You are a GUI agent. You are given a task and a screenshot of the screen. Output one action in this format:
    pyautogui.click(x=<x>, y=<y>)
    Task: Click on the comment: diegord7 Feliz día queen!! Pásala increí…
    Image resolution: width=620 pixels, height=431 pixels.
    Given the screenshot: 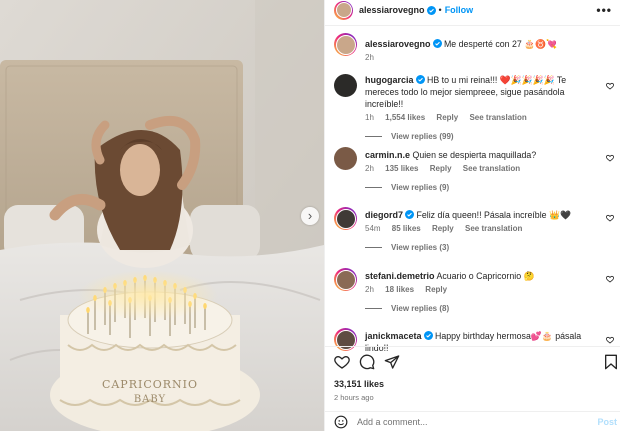 What is the action you would take?
    pyautogui.click(x=474, y=229)
    